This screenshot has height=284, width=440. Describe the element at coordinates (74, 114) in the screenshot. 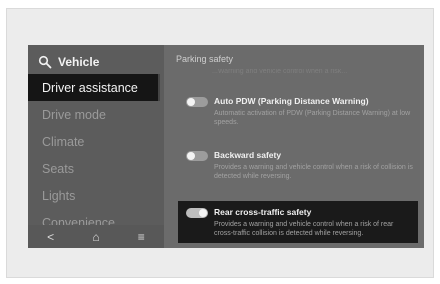

I see `sidebar-item-label: Drive mode` at that location.